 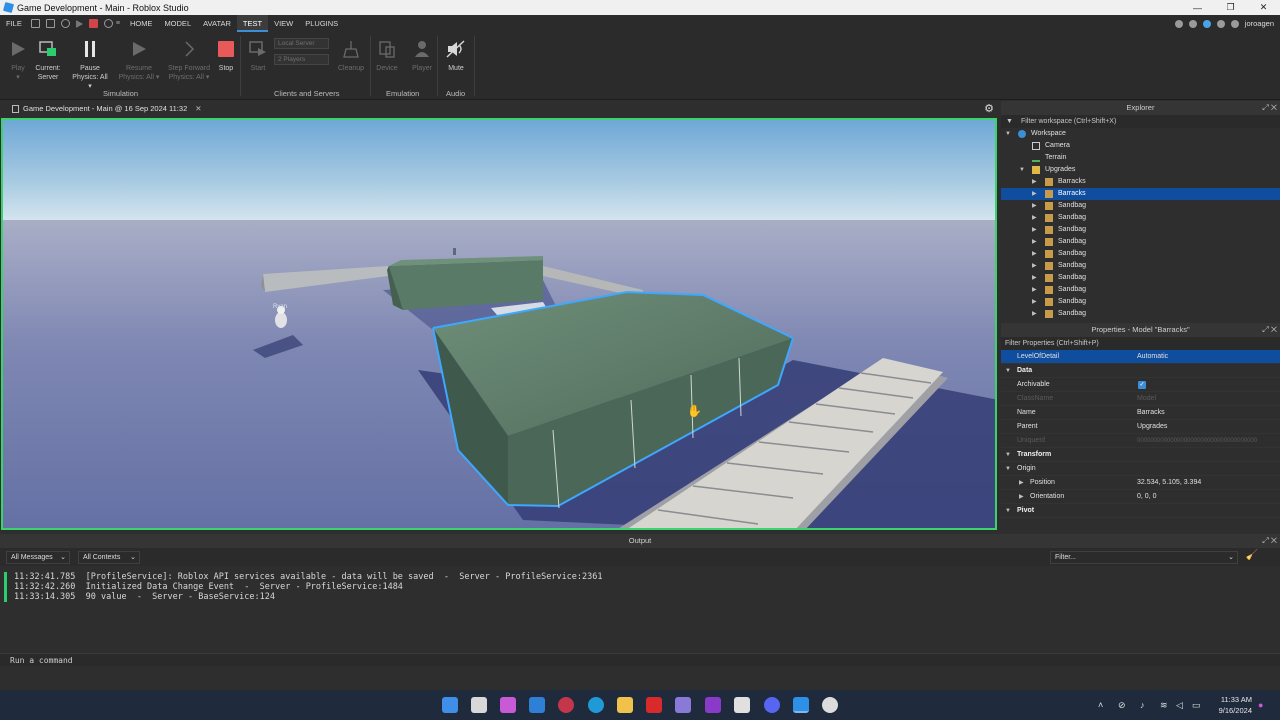 I want to click on wifi-icon: ≋, so click(x=1164, y=705).